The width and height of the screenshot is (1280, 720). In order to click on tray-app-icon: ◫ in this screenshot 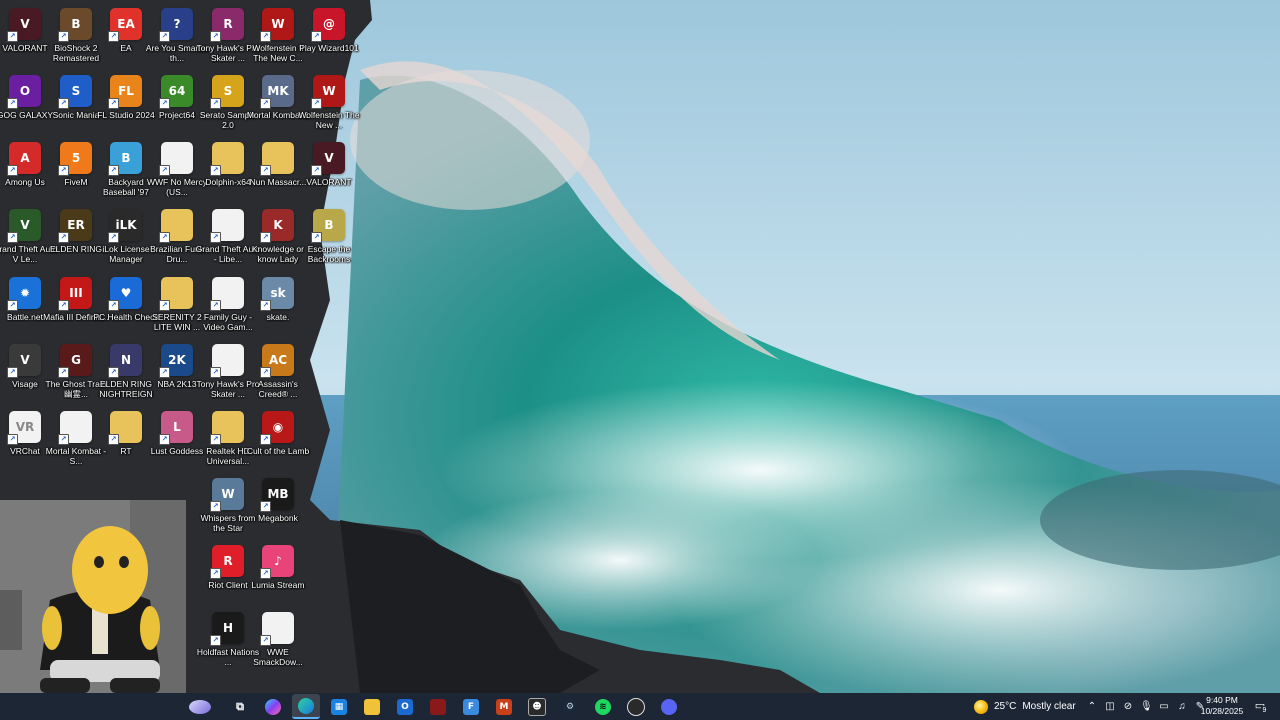, I will do `click(1110, 706)`.